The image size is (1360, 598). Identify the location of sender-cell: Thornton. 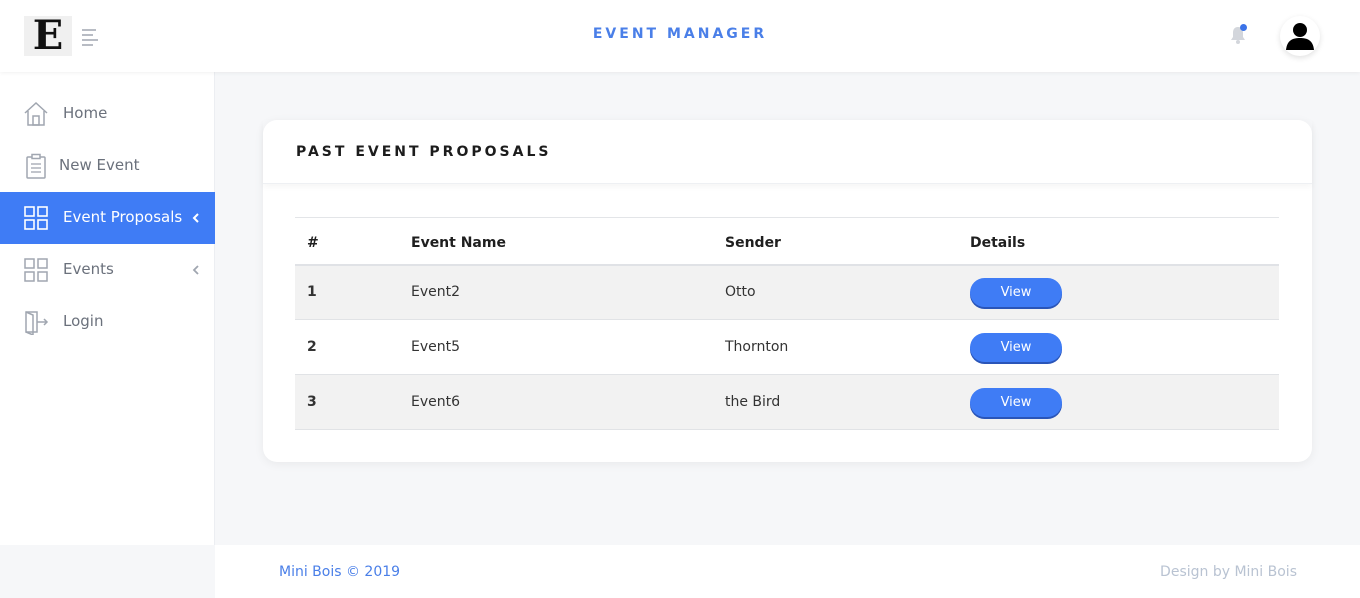
(847, 347).